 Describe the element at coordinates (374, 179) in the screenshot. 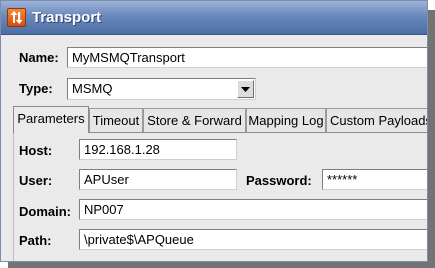

I see `password-input: ******` at that location.